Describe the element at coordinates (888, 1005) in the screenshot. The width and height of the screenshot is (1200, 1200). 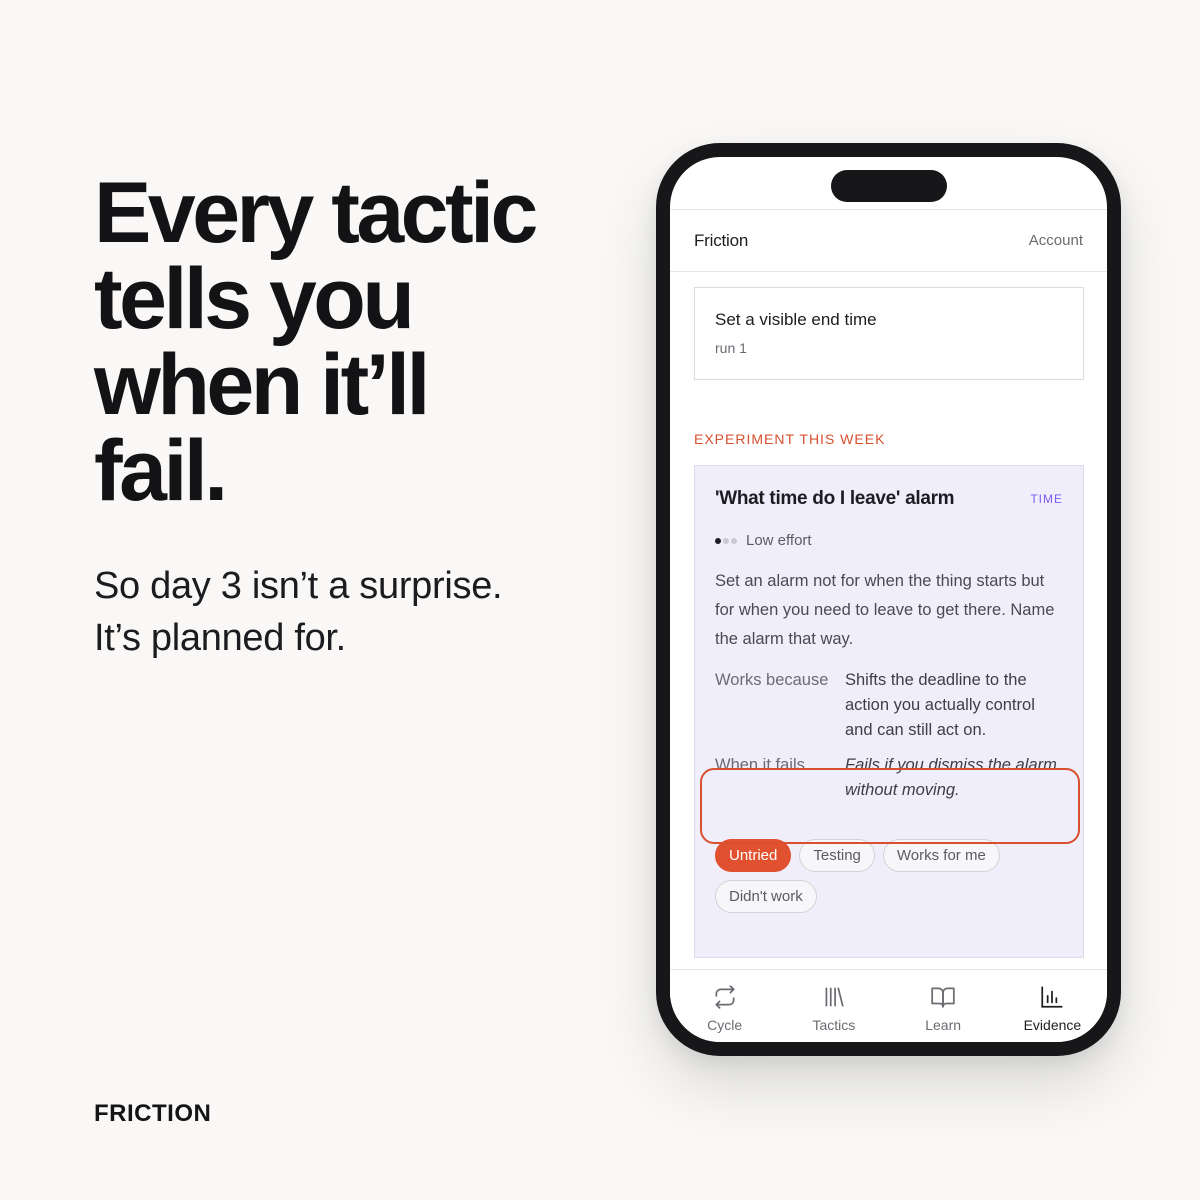
I see `bottom-tab-bar: Cycle Tactics Learn Evidence` at that location.